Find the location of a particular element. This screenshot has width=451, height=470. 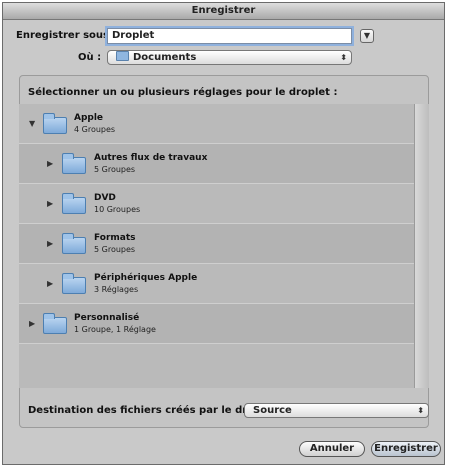

list-item-title: Périphériques Apple is located at coordinates (146, 278).